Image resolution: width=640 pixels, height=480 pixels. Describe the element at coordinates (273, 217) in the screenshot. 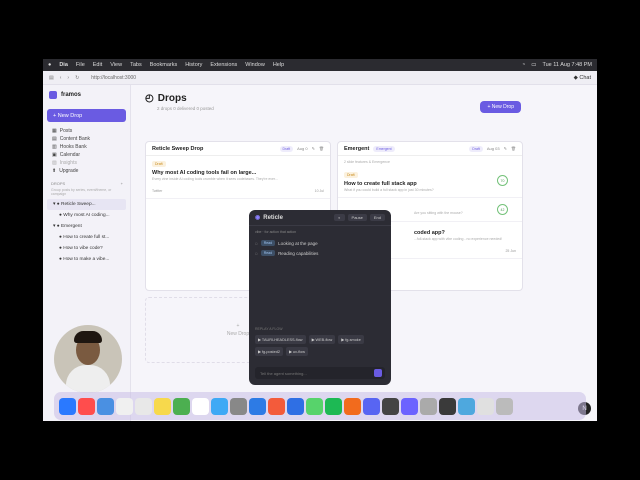

I see `agent-title: Reticle` at that location.